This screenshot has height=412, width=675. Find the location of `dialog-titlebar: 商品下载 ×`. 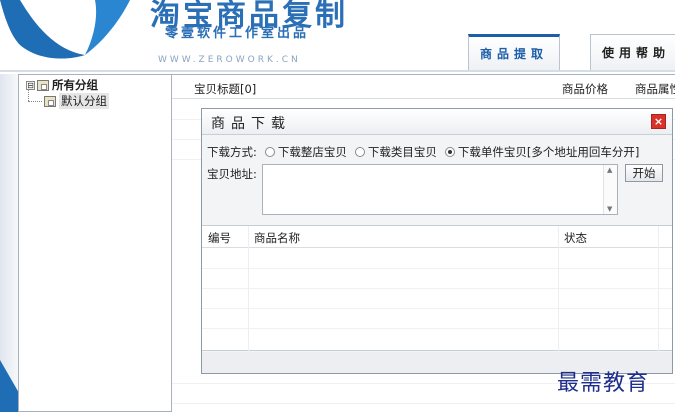

dialog-titlebar: 商品下载 × is located at coordinates (437, 122).